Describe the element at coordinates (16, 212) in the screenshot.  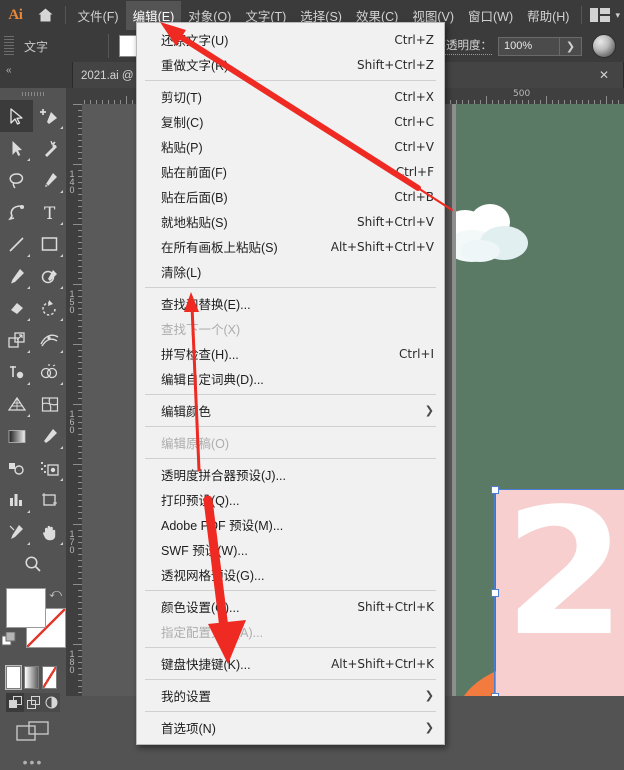
I see `curvature-tool` at that location.